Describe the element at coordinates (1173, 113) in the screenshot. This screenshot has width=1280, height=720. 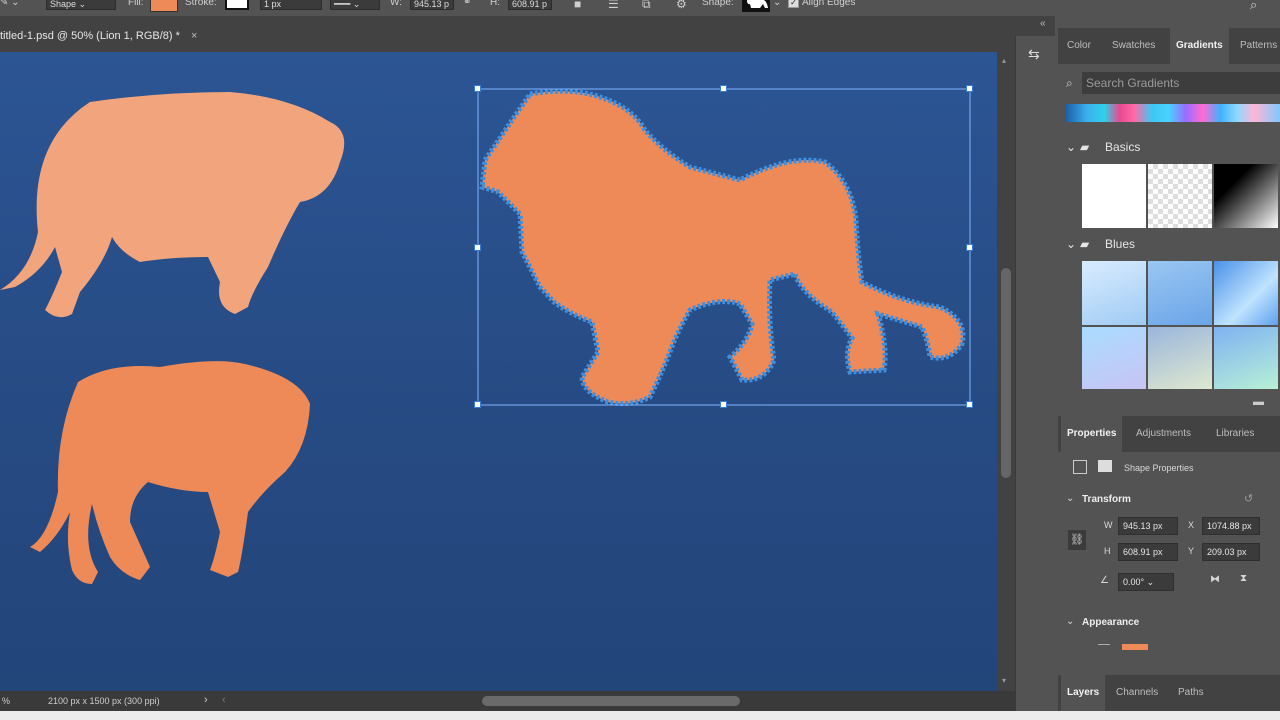
I see `recent-gradients-strip` at that location.